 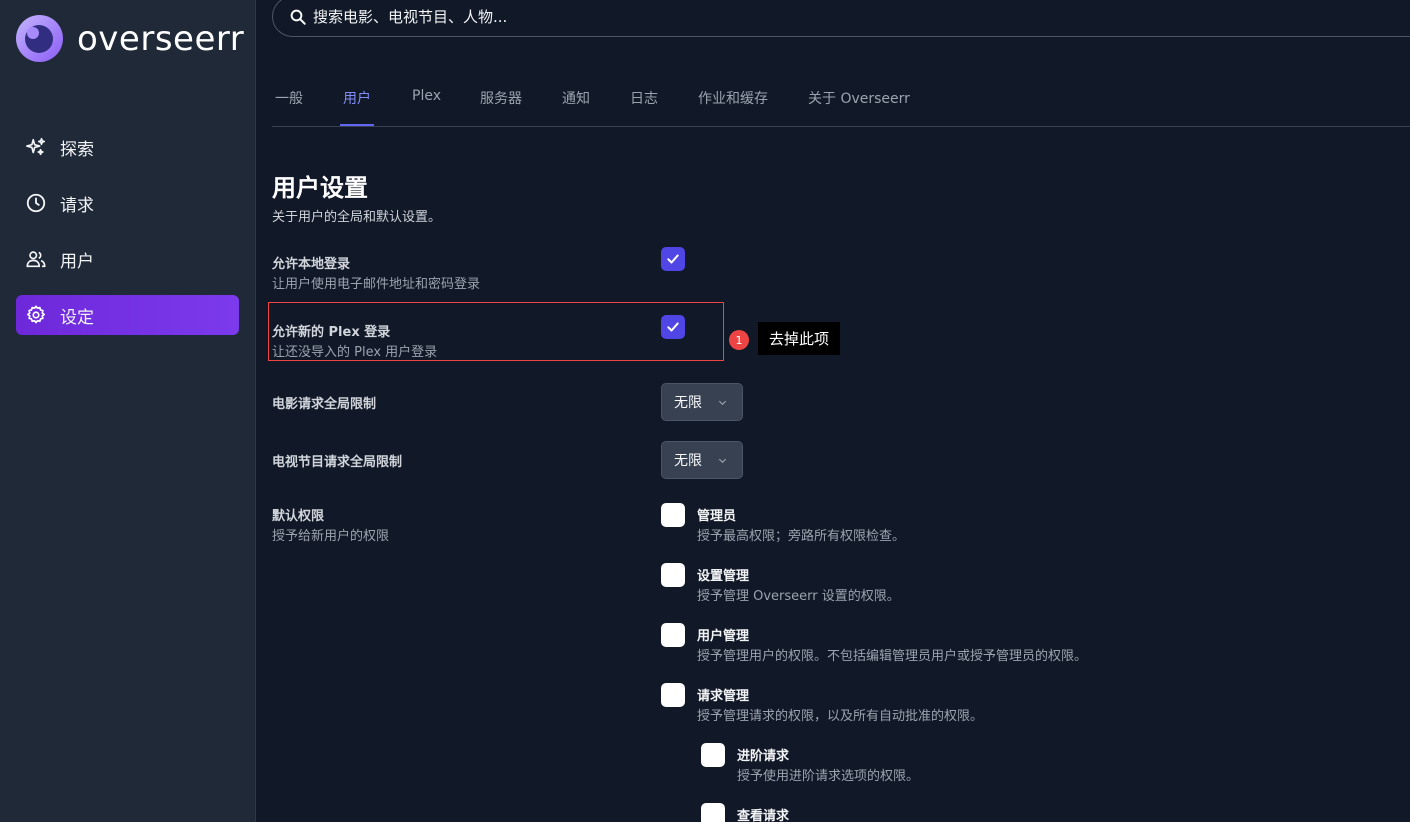 What do you see at coordinates (644, 107) in the screenshot?
I see `tab-logs: 日志` at bounding box center [644, 107].